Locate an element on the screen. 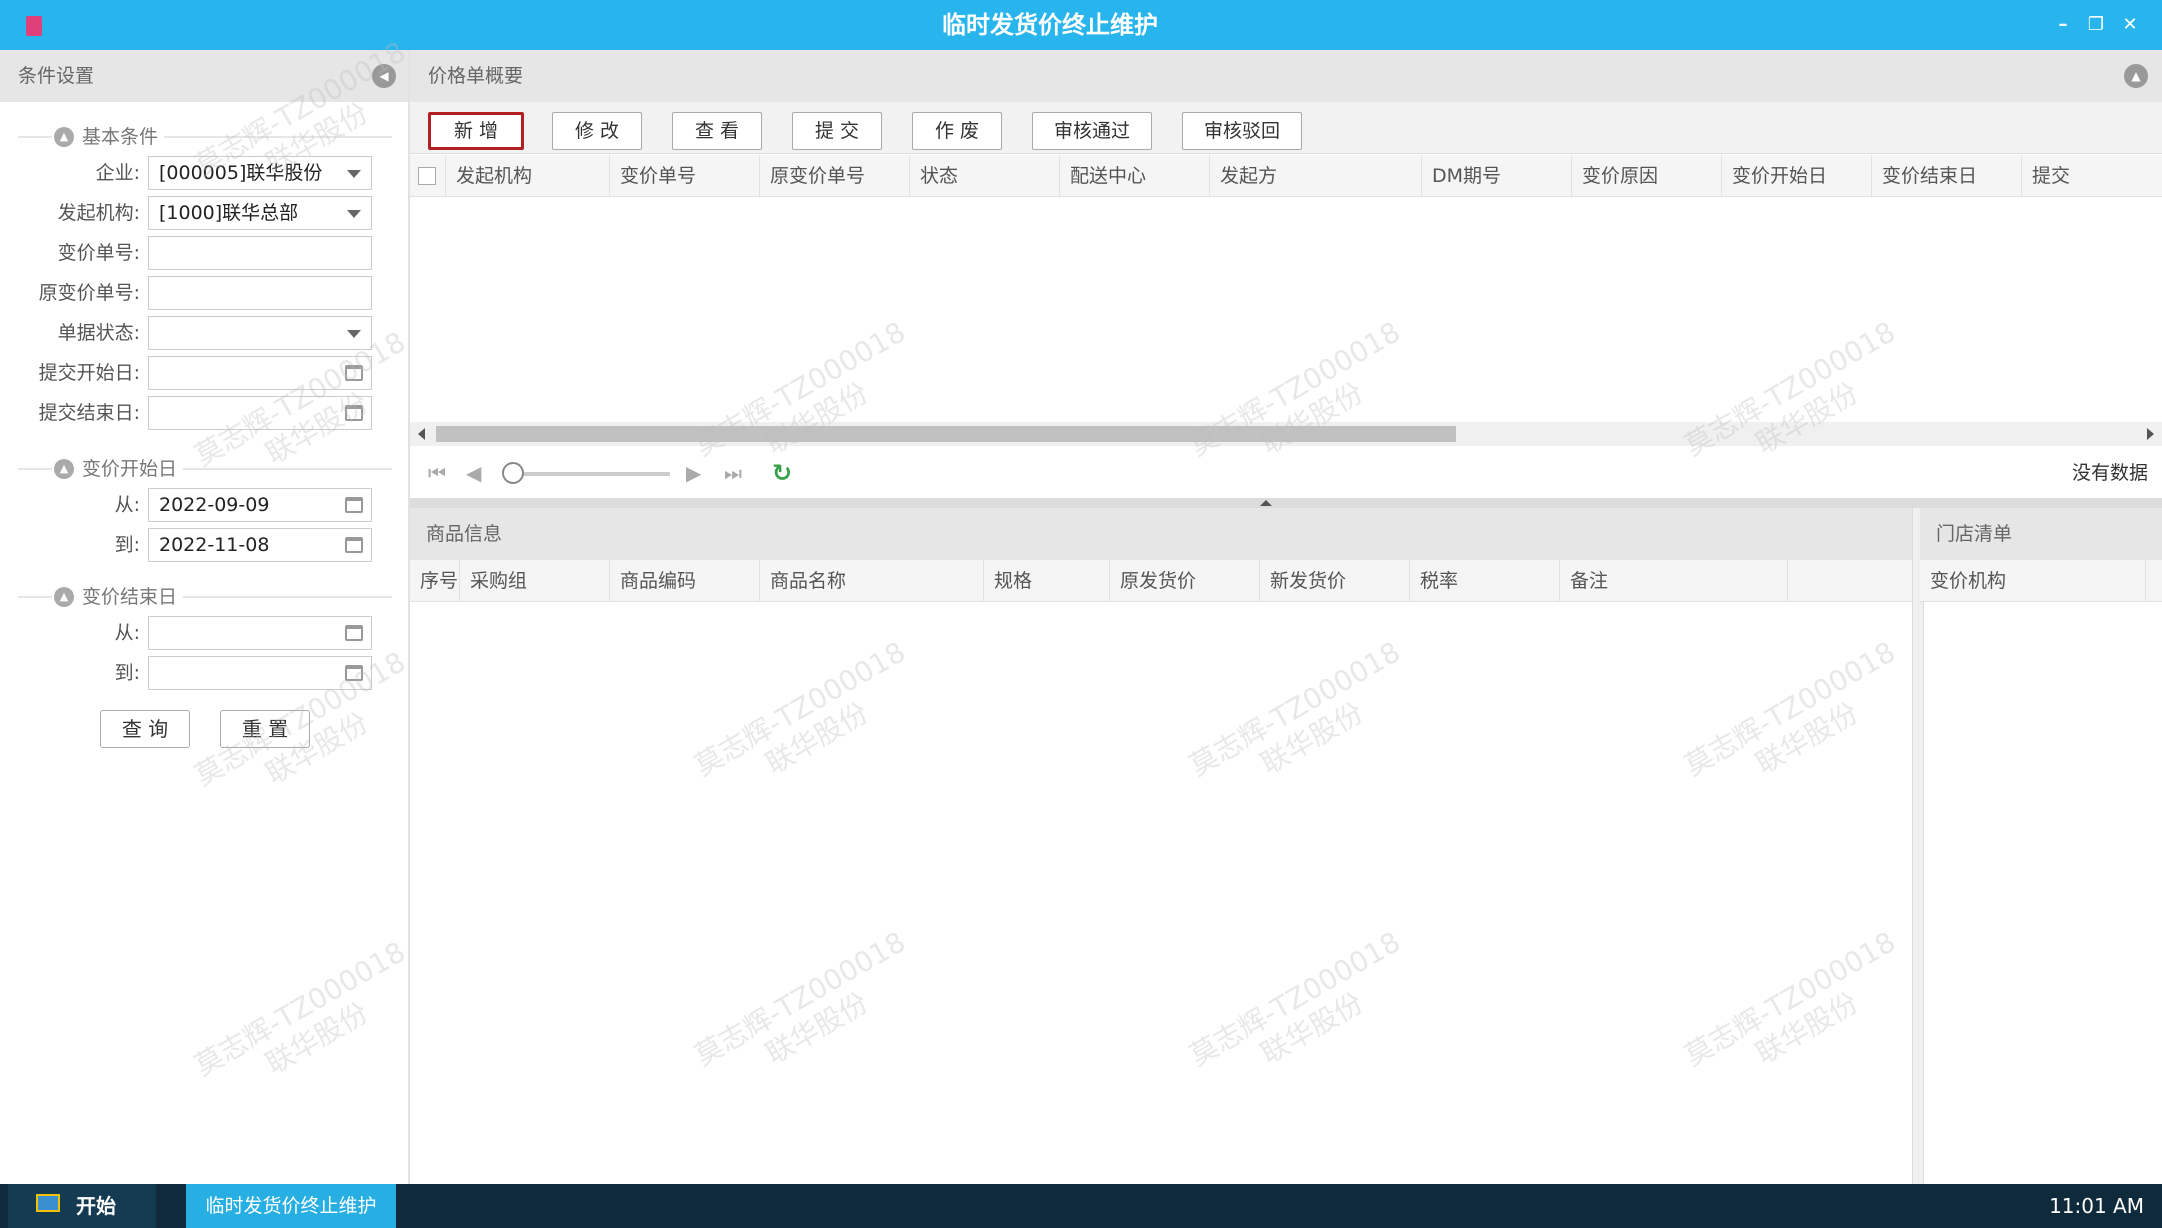 This screenshot has height=1228, width=2162. price-summary-header: 价格单概要 ▲ is located at coordinates (1286, 76).